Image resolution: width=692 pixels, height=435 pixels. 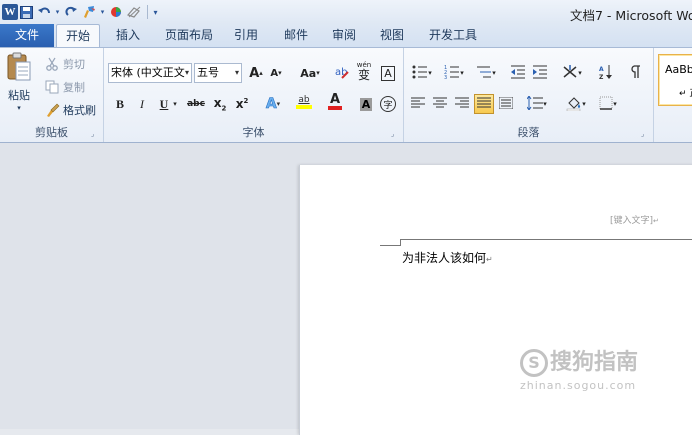 I want to click on paragraph-mark-icon, so click(x=636, y=73).